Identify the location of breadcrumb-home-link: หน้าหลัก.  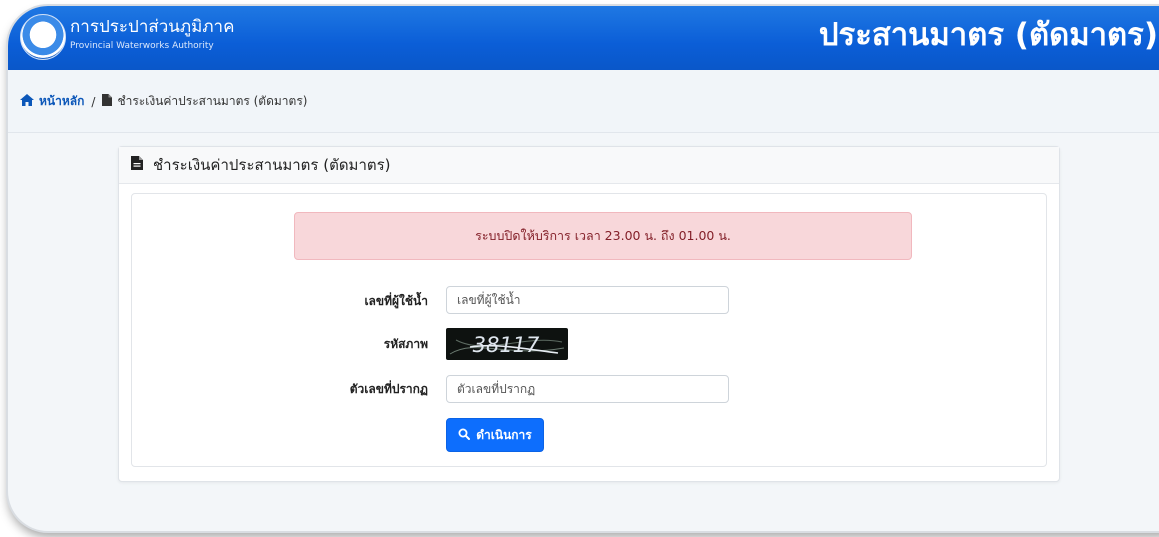
(52, 101).